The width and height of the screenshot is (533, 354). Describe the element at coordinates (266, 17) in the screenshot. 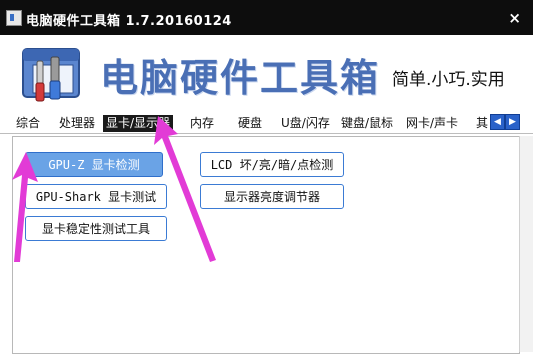

I see `title-bar: 电脑硬件工具箱 1.7.20160124 ×` at that location.